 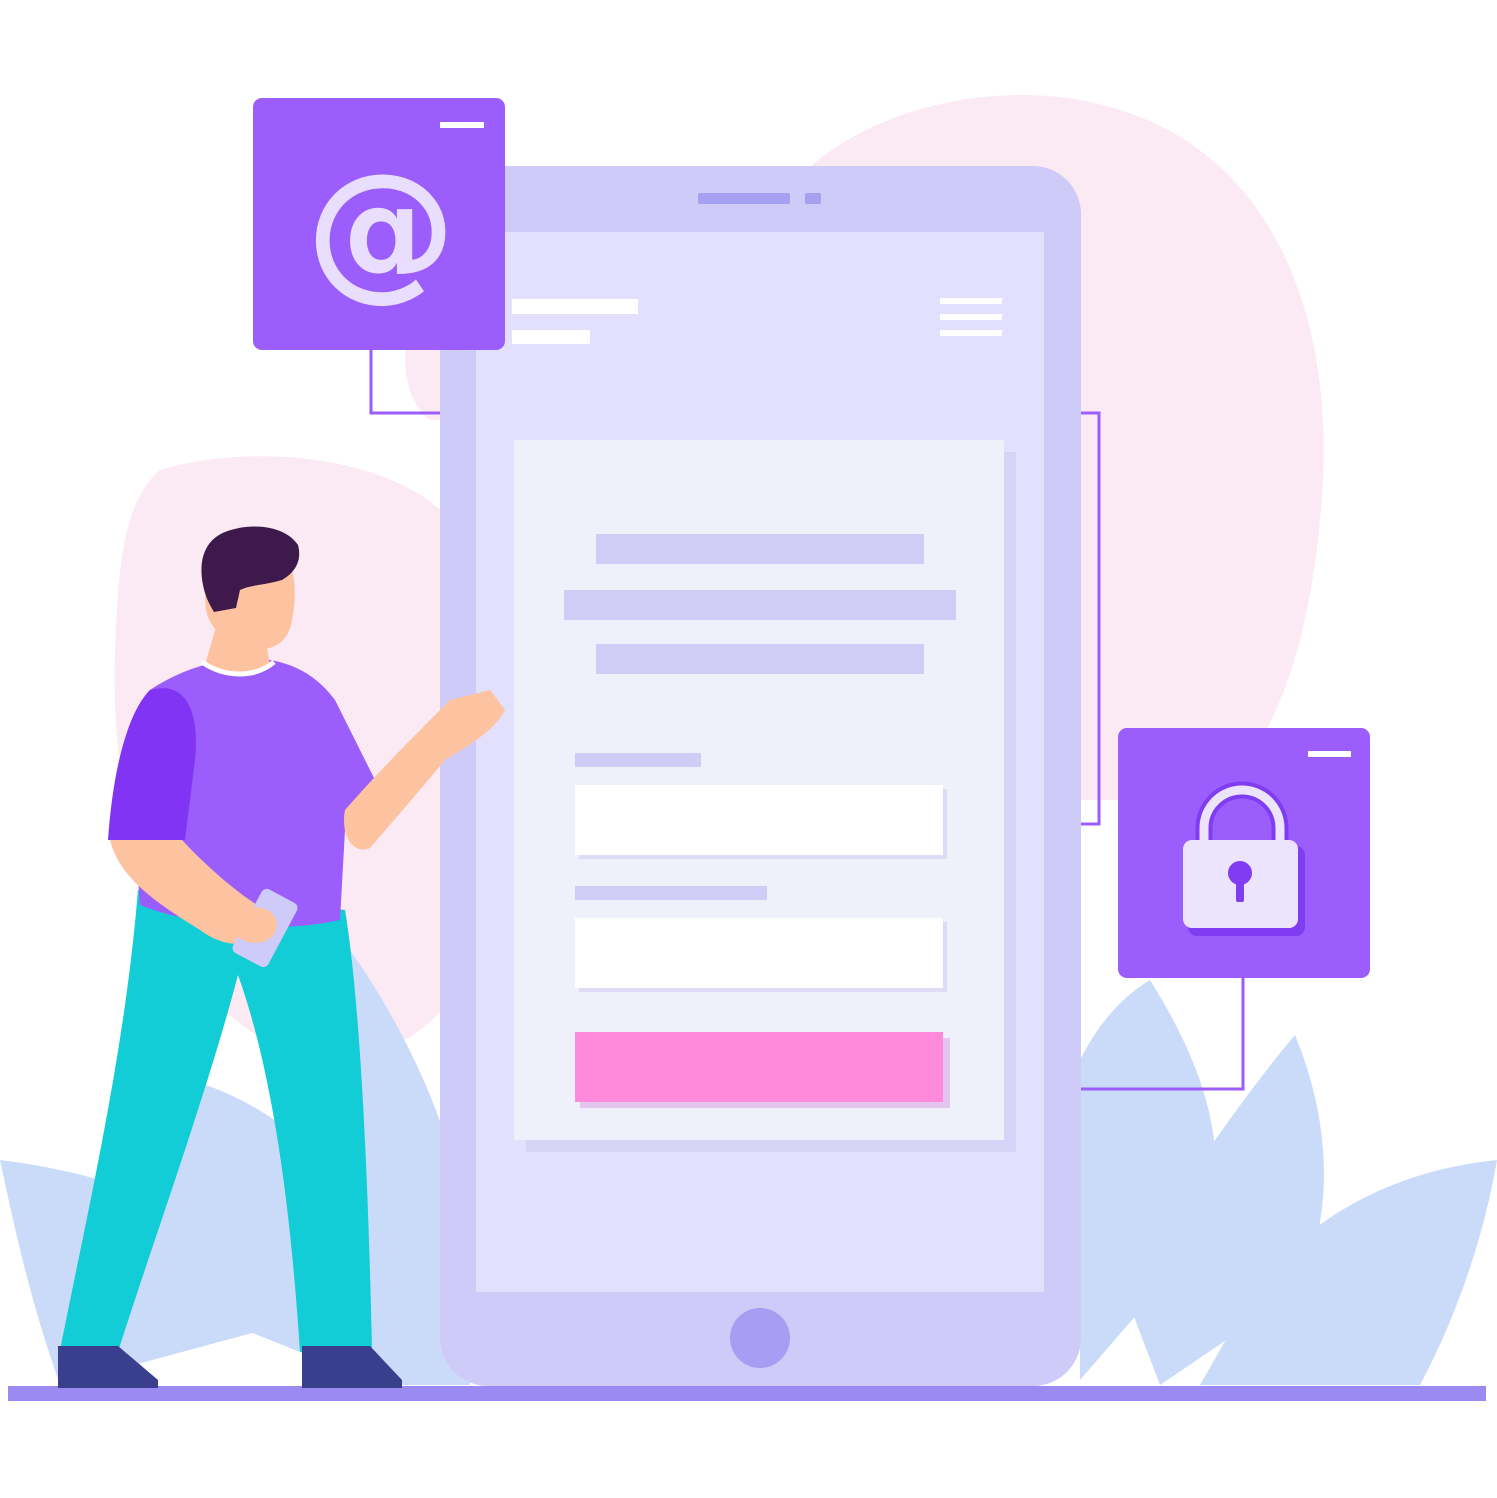 What do you see at coordinates (671, 893) in the screenshot?
I see `password-field-label` at bounding box center [671, 893].